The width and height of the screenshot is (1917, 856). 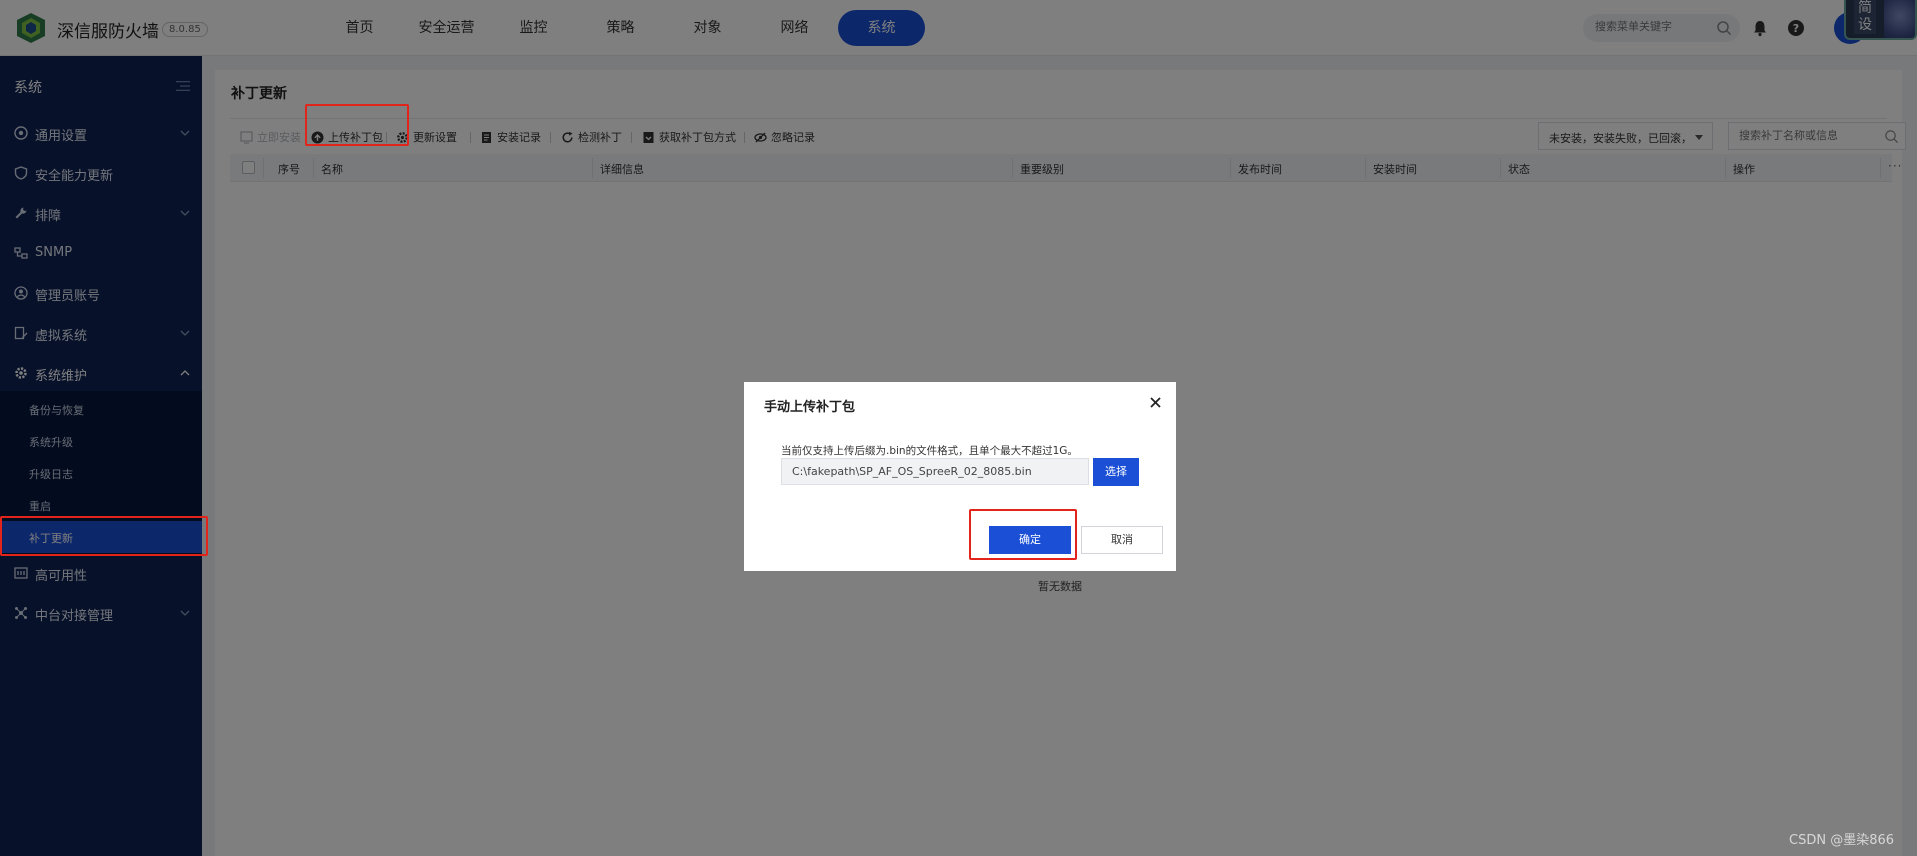 What do you see at coordinates (935, 471) in the screenshot?
I see `file-path-field` at bounding box center [935, 471].